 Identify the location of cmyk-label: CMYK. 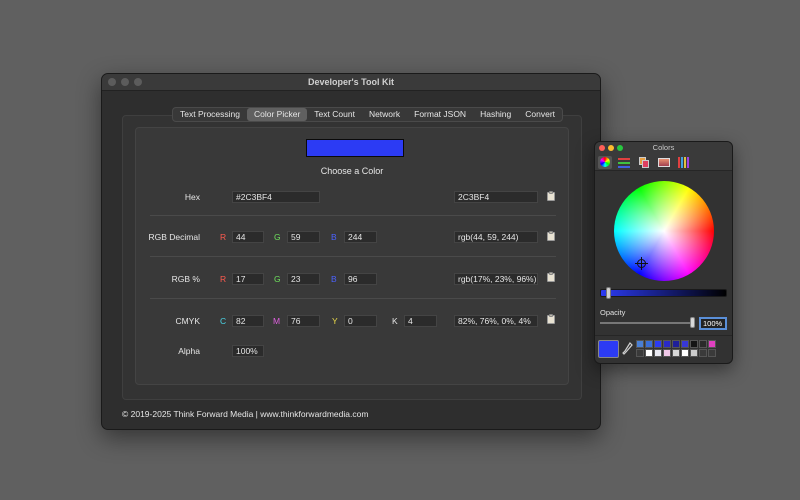
(187, 321).